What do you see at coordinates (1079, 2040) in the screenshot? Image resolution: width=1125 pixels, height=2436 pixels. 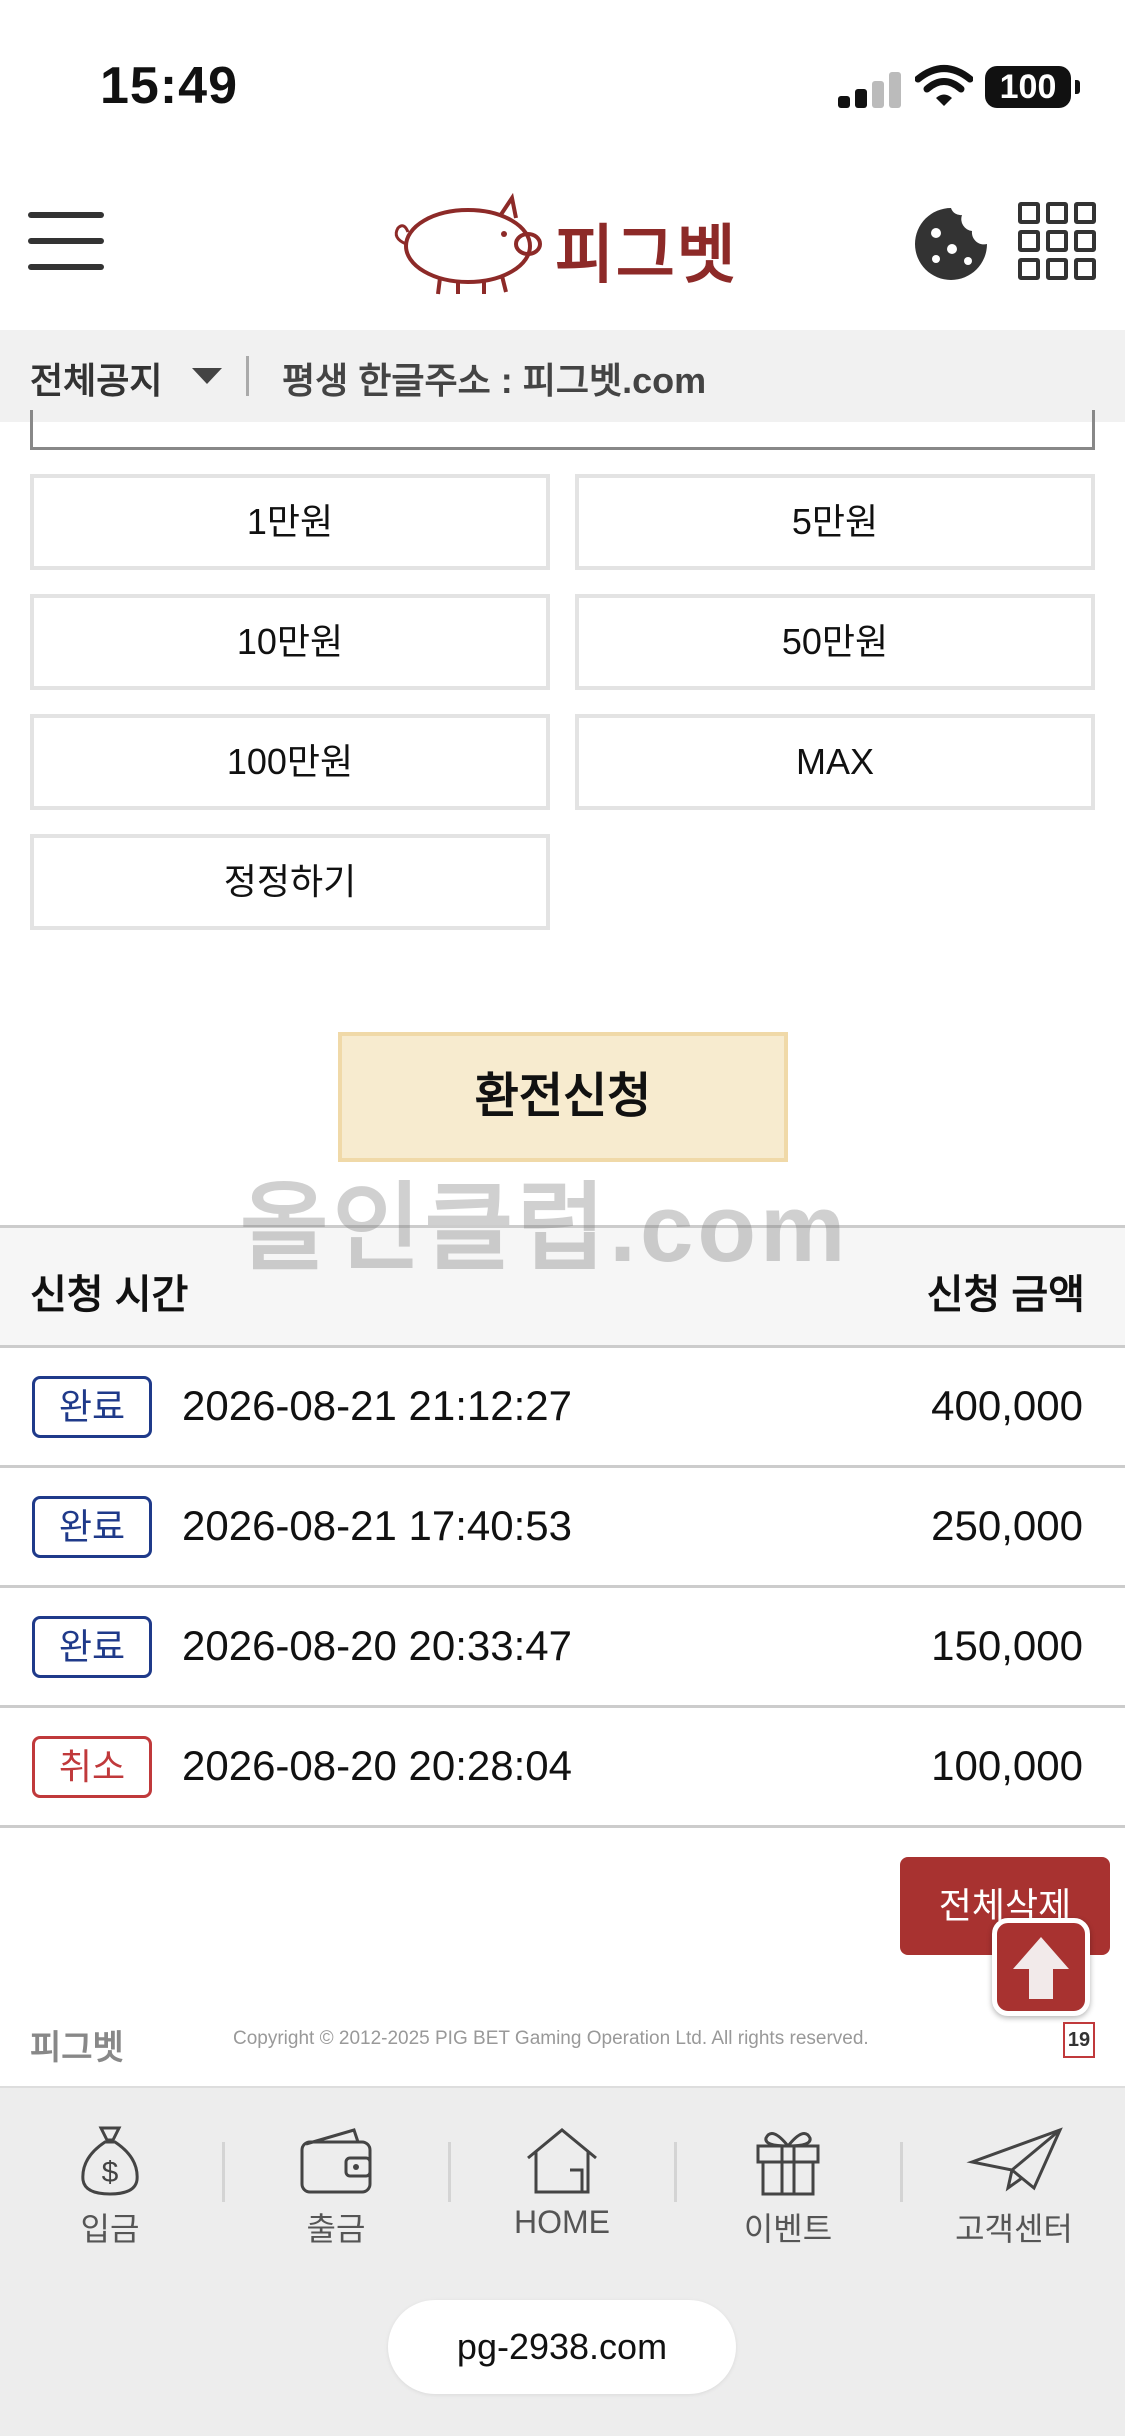 I see `age-restriction-badge: 19` at bounding box center [1079, 2040].